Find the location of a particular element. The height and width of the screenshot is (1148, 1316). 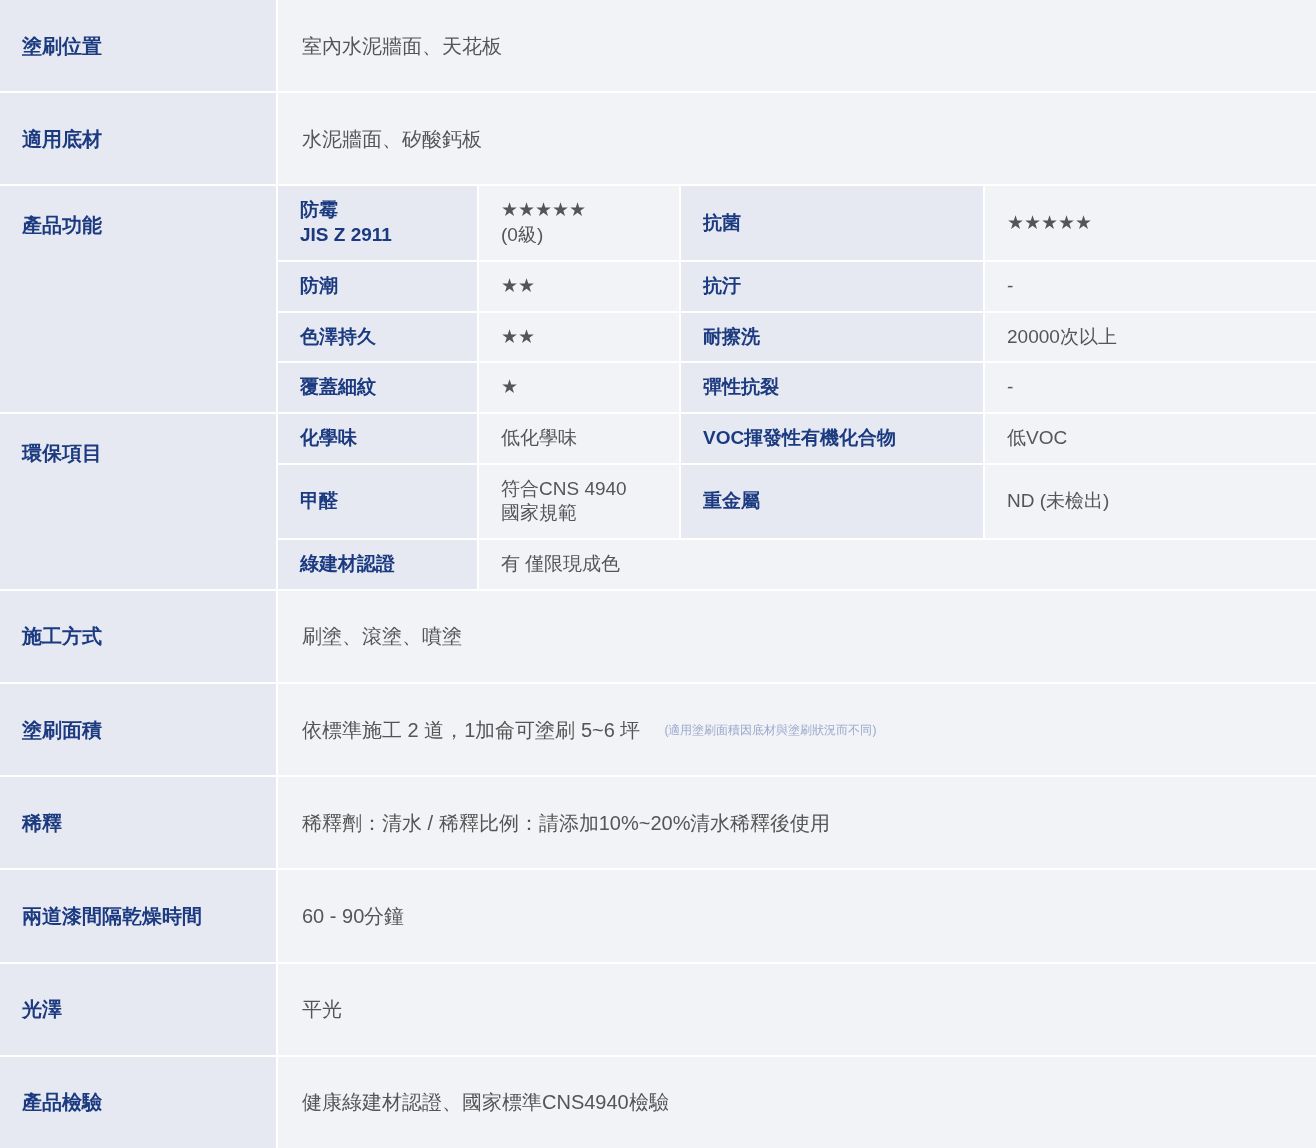

attribute-value: 有 僅限現成色 is located at coordinates (897, 564).